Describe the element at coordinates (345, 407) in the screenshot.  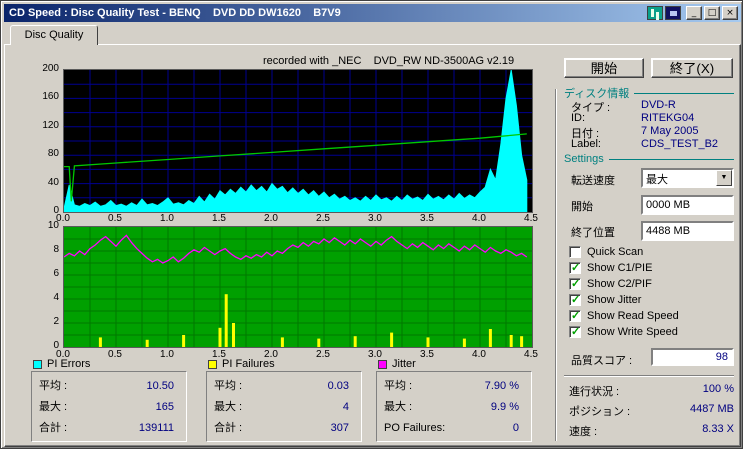
I see `stat-value: 4` at that location.